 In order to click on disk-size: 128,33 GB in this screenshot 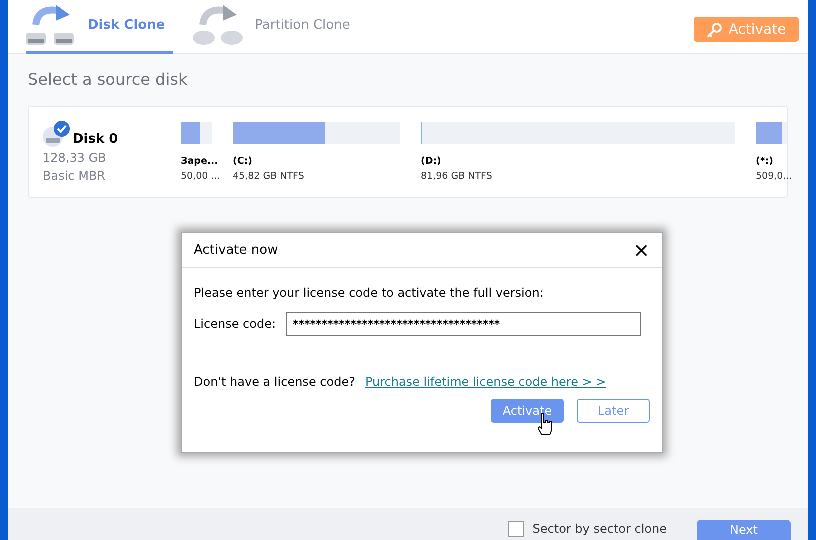, I will do `click(75, 158)`.